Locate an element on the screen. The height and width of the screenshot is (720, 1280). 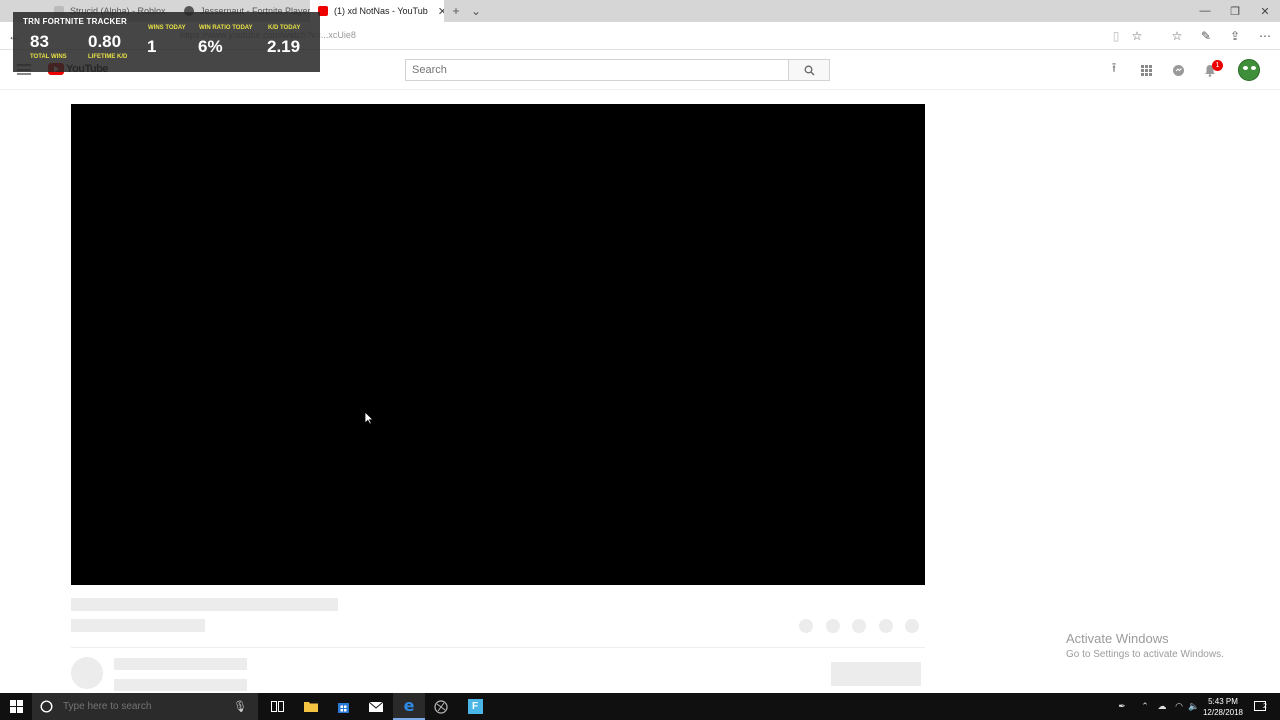
new-tab-icon: + is located at coordinates (456, 11).